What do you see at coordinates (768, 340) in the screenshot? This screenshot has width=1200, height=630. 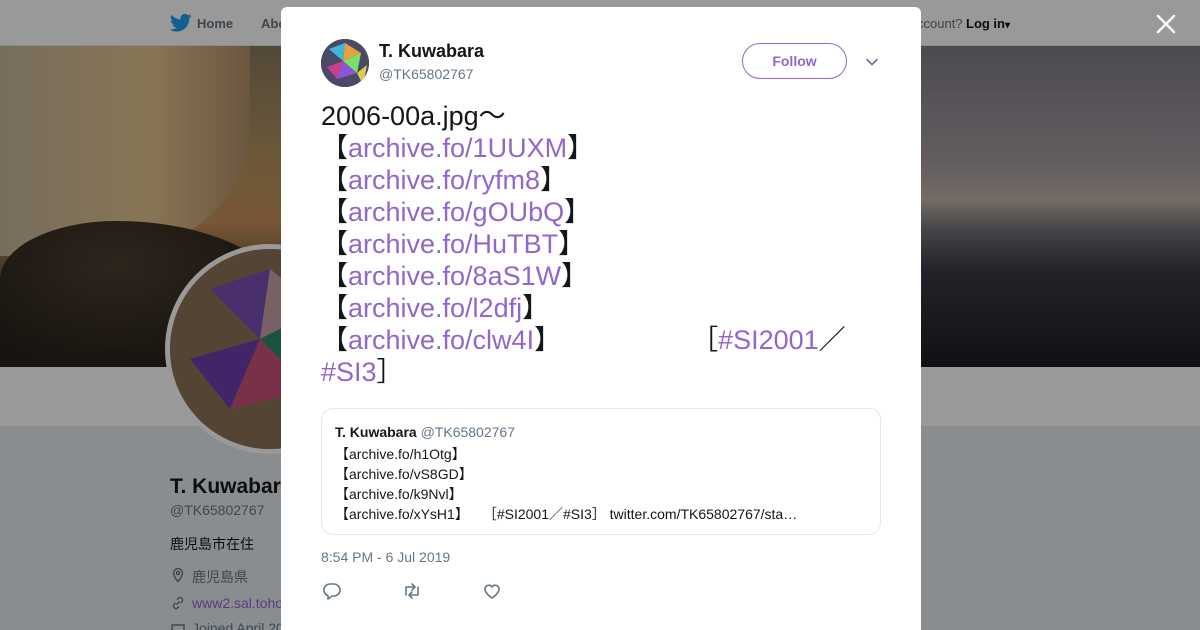 I see `hashtag-link: #SI2001` at bounding box center [768, 340].